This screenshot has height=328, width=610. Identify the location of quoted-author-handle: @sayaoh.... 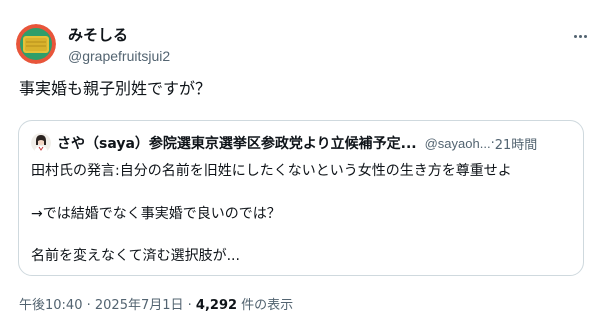
(458, 143).